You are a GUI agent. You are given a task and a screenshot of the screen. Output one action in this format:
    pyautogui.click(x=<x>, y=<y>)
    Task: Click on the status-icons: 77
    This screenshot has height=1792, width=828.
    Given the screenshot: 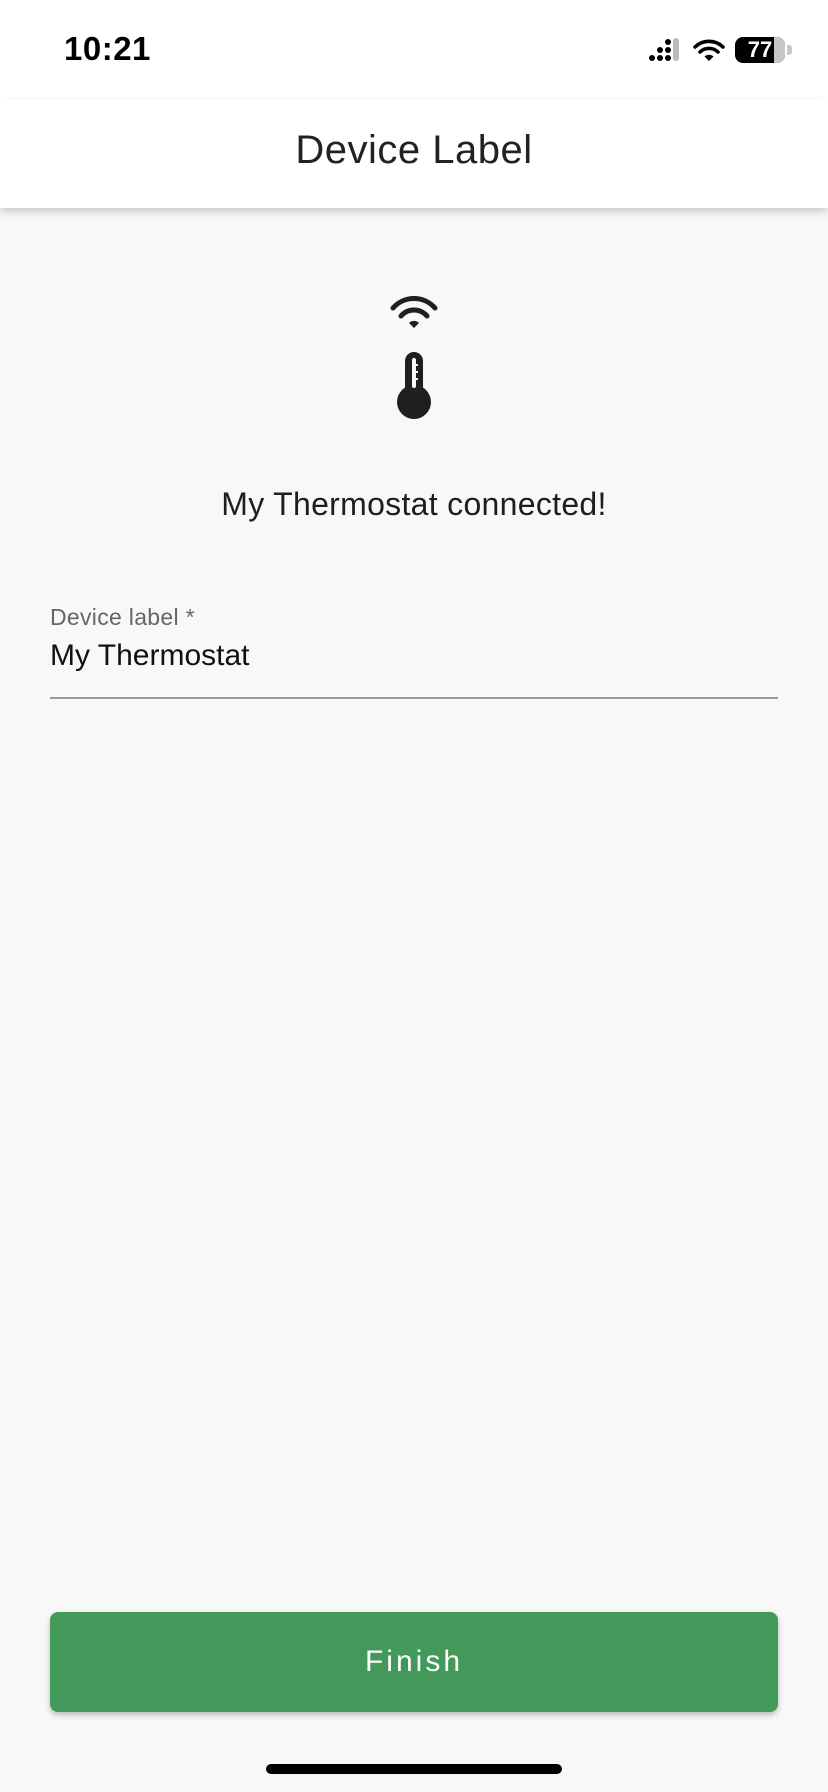 What is the action you would take?
    pyautogui.click(x=720, y=50)
    